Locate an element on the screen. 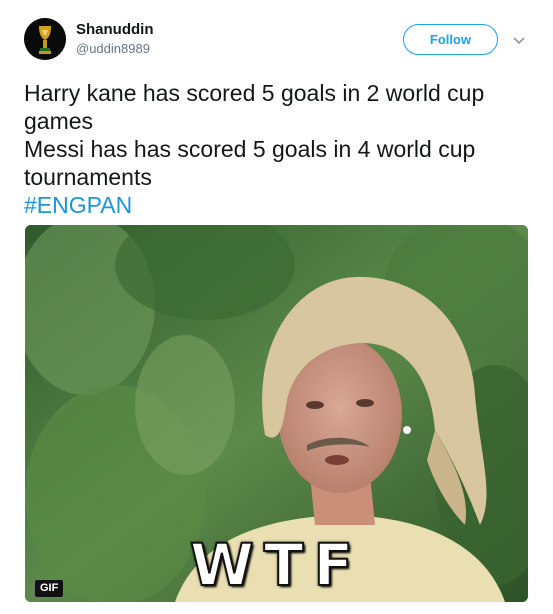 This screenshot has width=553, height=614. gif-badge: GIF is located at coordinates (49, 588).